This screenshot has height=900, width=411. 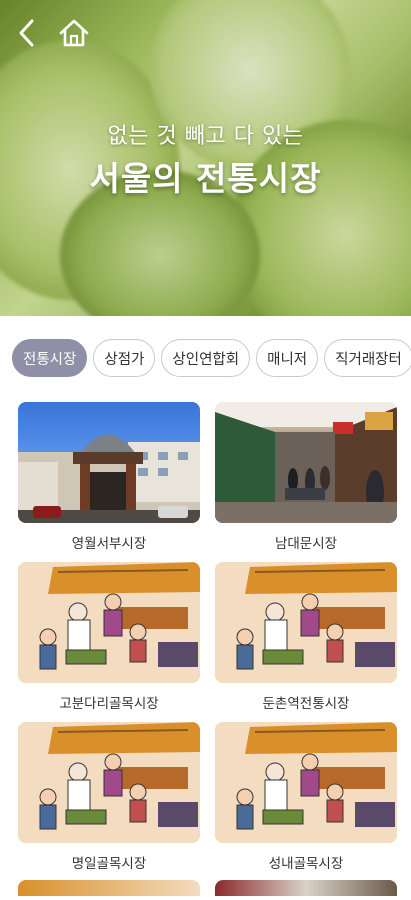 I want to click on tab-direct-market: 직거래장터, so click(x=367, y=358).